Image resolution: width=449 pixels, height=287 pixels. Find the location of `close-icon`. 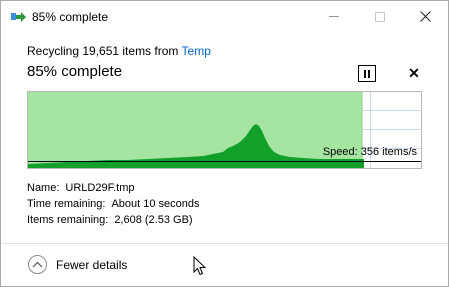

close-icon is located at coordinates (425, 16).